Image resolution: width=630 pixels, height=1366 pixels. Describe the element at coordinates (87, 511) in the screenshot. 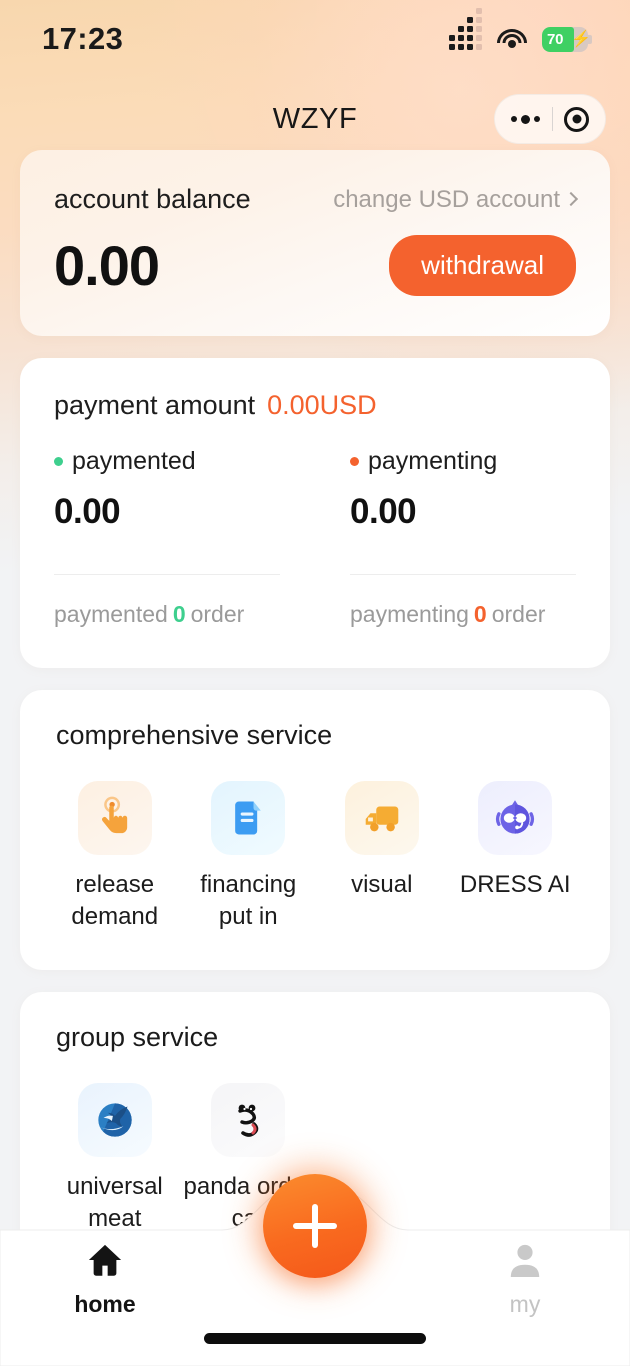

I see `paymented-value: 0.00` at that location.